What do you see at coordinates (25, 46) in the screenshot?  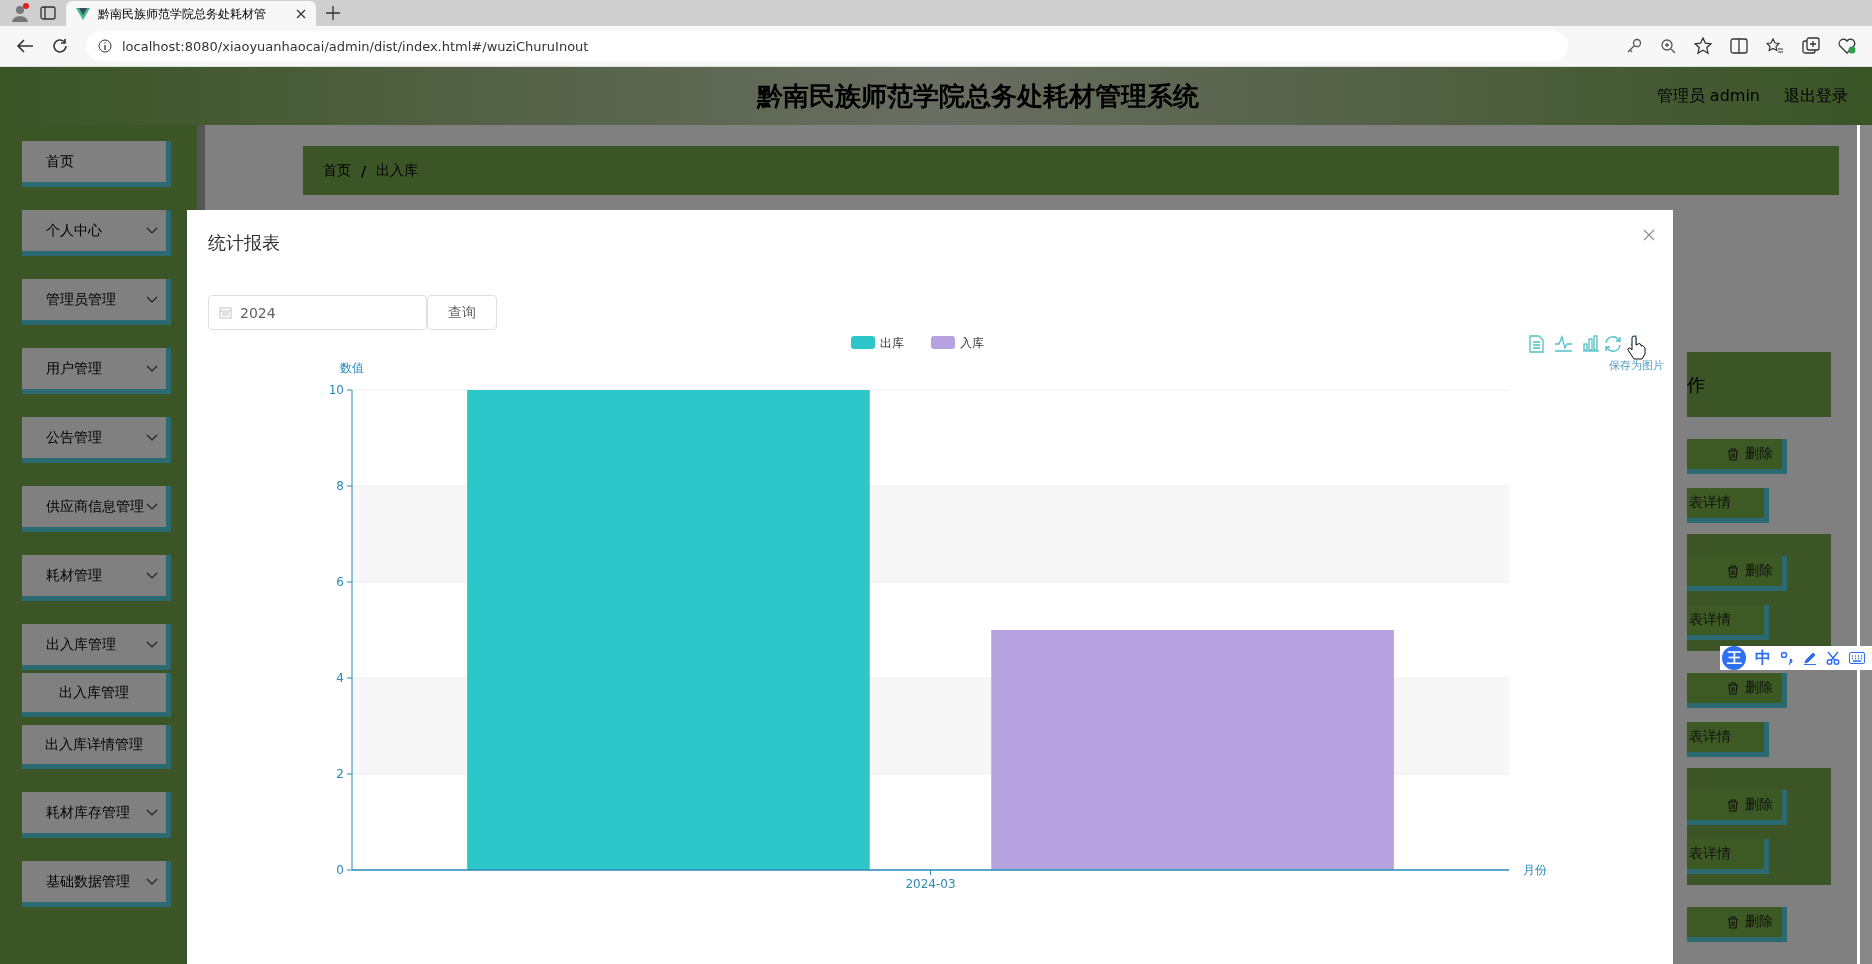 I see `back-icon` at bounding box center [25, 46].